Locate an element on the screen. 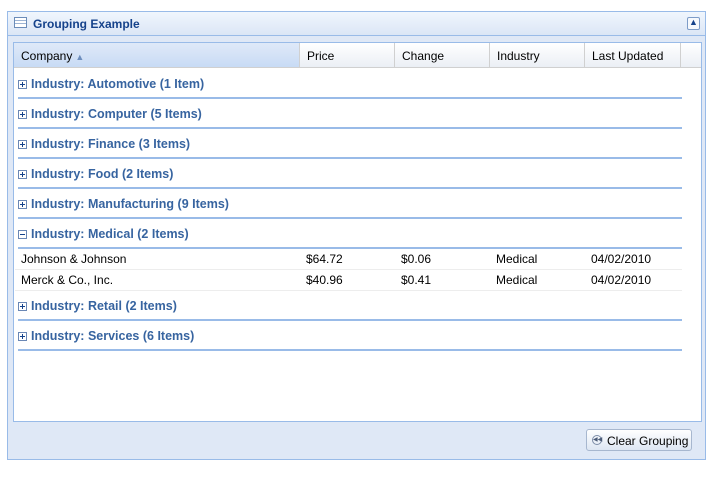 The width and height of the screenshot is (724, 477). panel-title: Grouping Example is located at coordinates (86, 24).